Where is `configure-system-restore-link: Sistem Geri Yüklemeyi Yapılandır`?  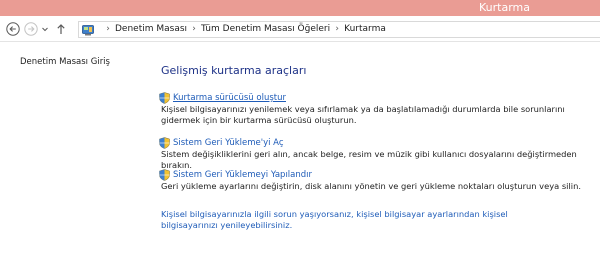 configure-system-restore-link: Sistem Geri Yüklemeyi Yapılandır is located at coordinates (242, 175).